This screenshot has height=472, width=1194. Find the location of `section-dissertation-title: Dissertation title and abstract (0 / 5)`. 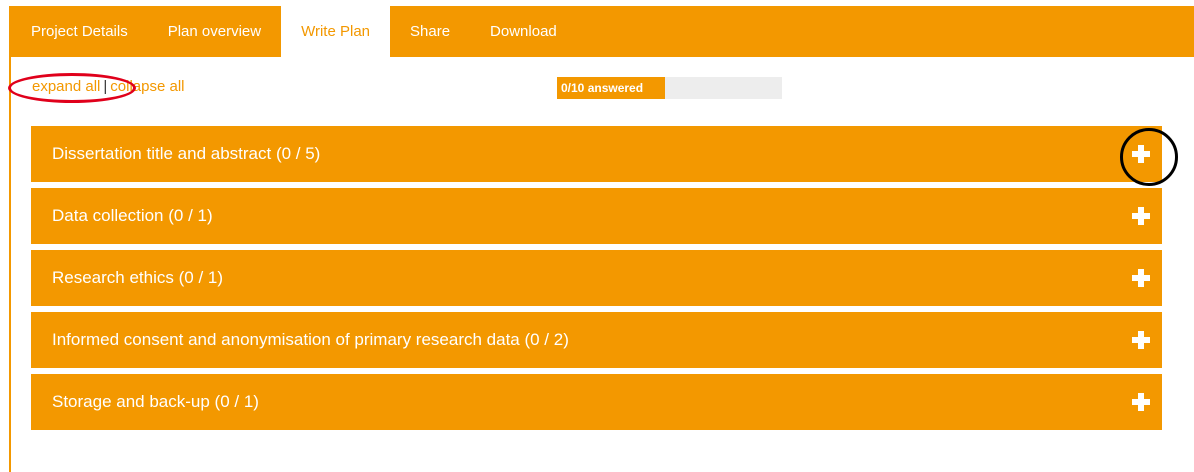

section-dissertation-title: Dissertation title and abstract (0 / 5) is located at coordinates (596, 154).